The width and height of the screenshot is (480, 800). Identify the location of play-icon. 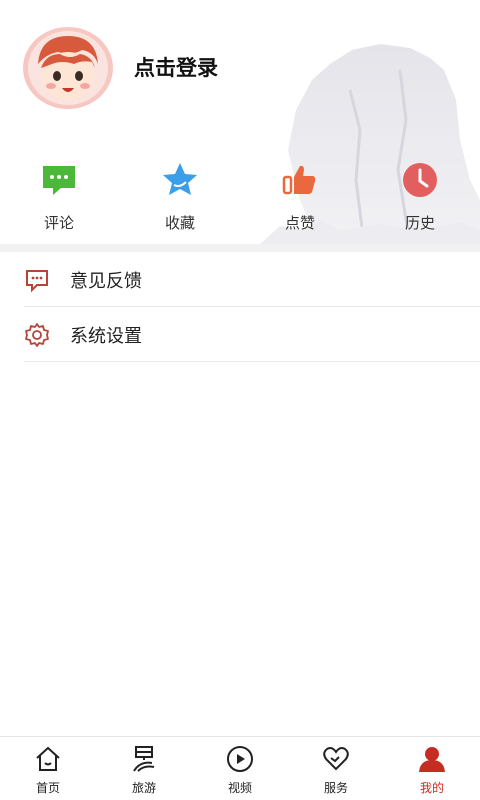
(240, 759).